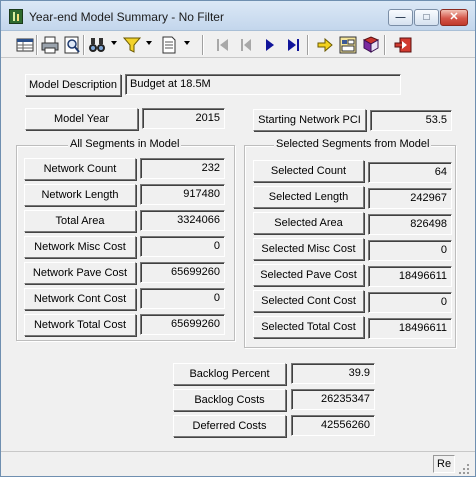  I want to click on toolbar, so click(238, 45).